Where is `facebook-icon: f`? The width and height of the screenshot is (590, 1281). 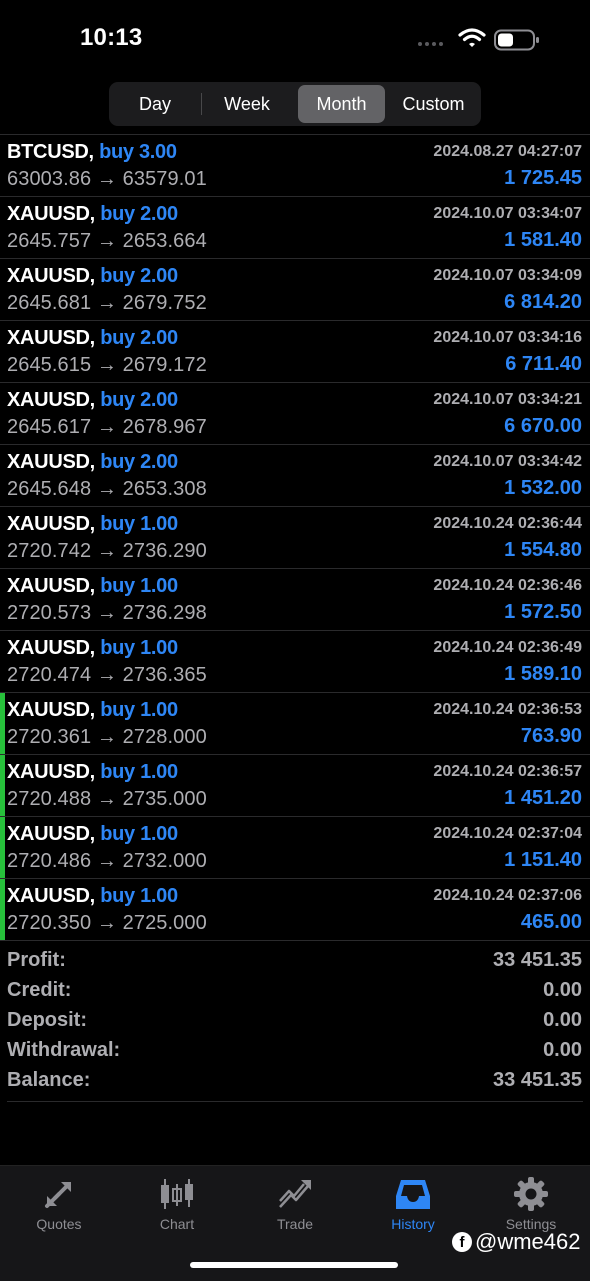 facebook-icon: f is located at coordinates (462, 1242).